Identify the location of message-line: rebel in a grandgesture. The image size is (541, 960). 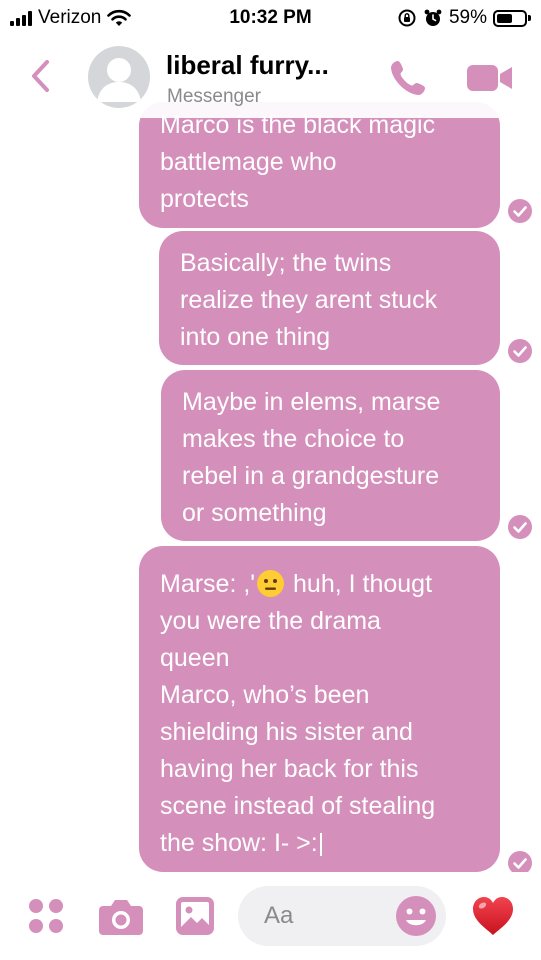
(311, 476).